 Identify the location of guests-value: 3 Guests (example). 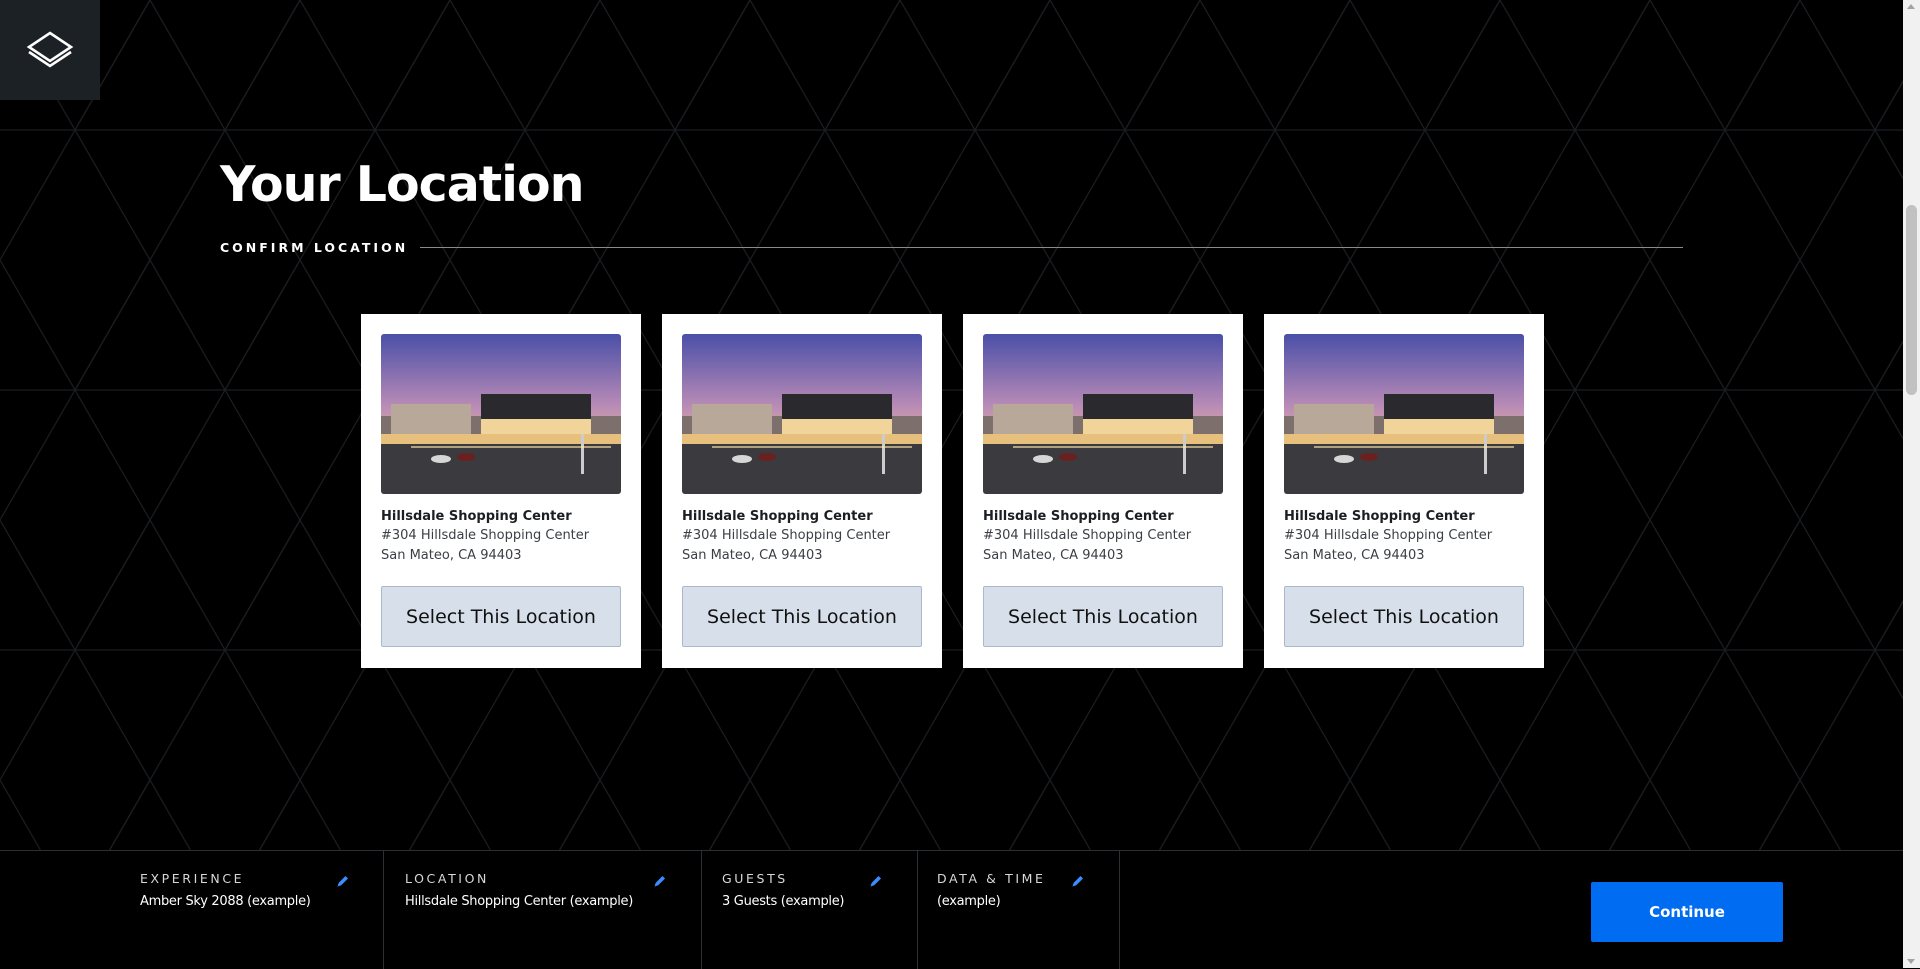
(783, 901).